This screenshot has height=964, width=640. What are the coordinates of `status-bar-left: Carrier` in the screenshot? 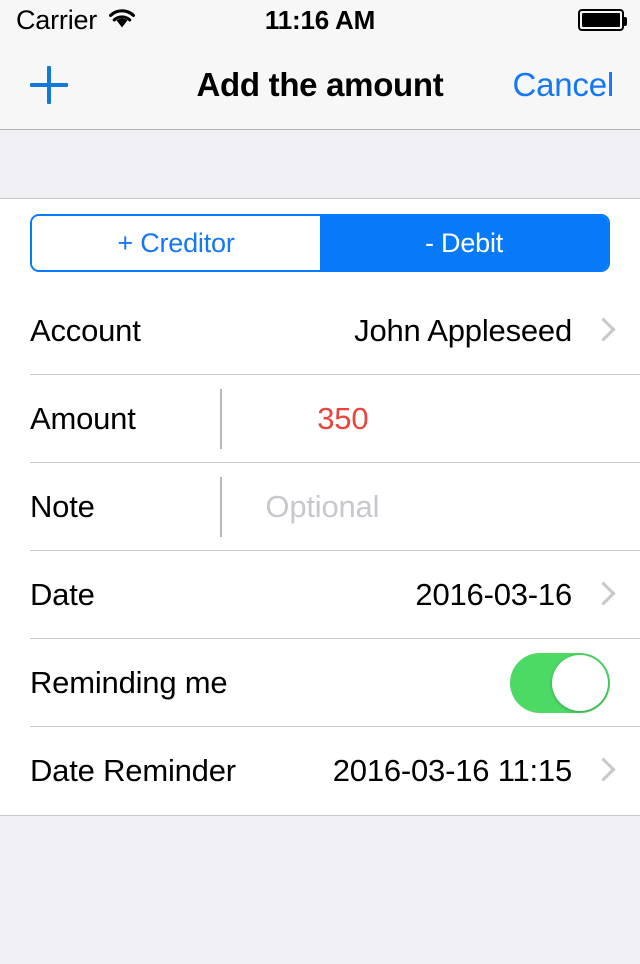 It's located at (76, 20).